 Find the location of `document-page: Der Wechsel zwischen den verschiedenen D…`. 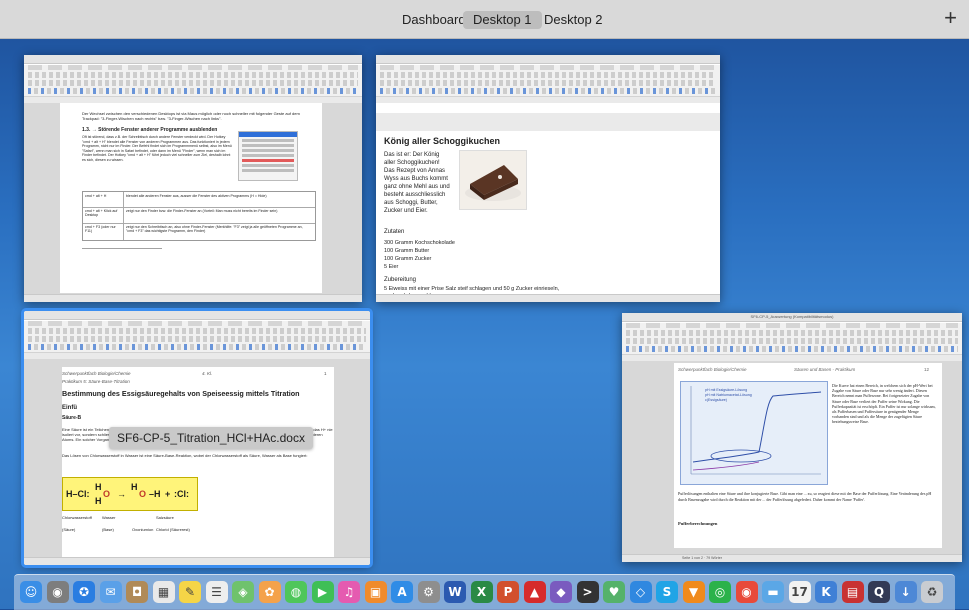

document-page: Der Wechsel zwischen den verschiedenen D… is located at coordinates (191, 198).